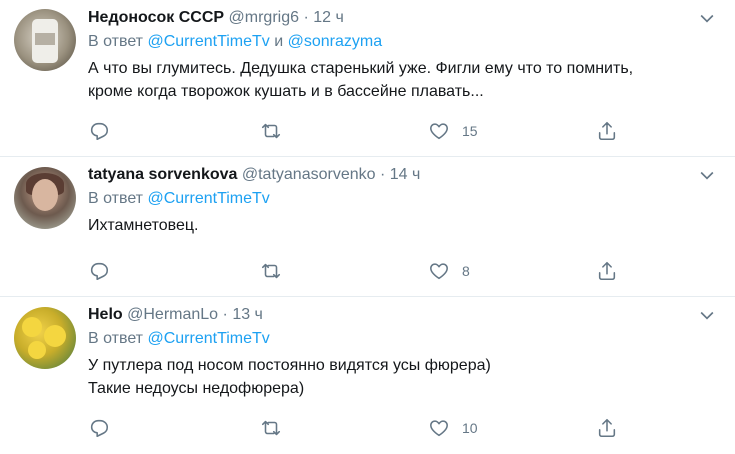  I want to click on user-name: Helo, so click(105, 314).